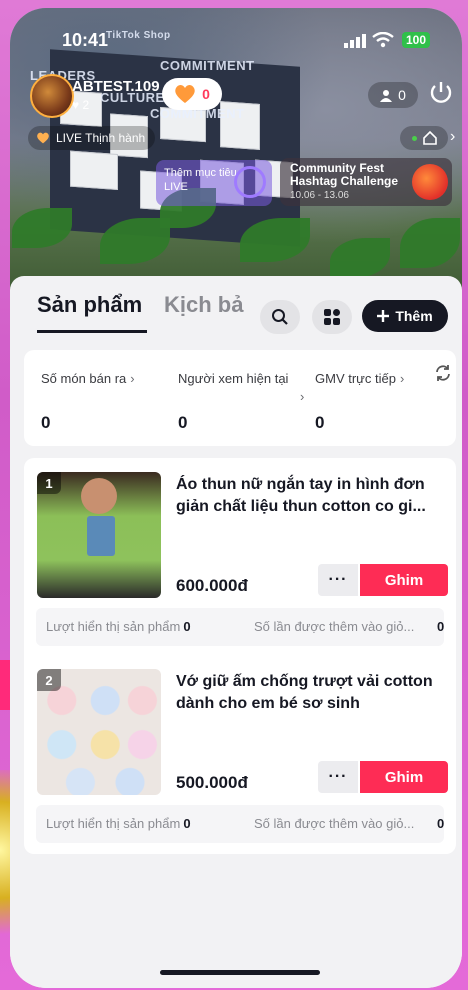 This screenshot has width=468, height=990. I want to click on status-bar: 10:41 100, so click(236, 40).